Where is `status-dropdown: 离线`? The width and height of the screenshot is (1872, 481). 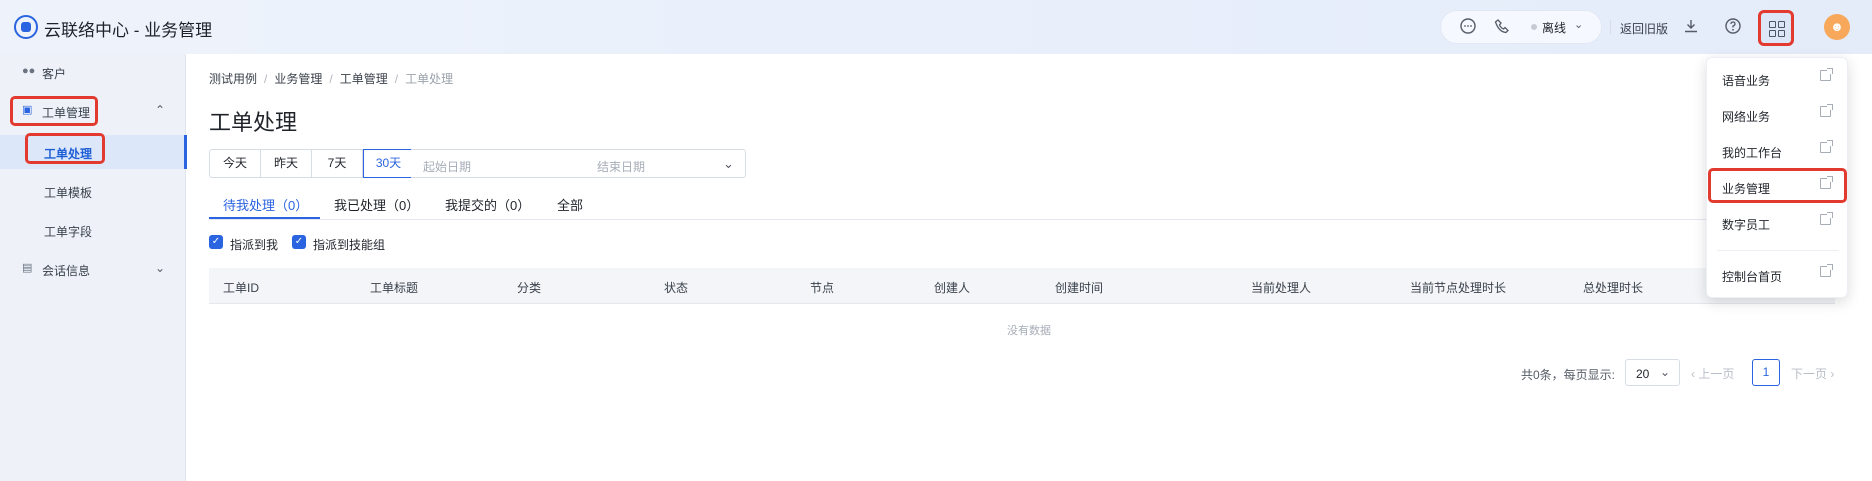
status-dropdown: 离线 is located at coordinates (1554, 27).